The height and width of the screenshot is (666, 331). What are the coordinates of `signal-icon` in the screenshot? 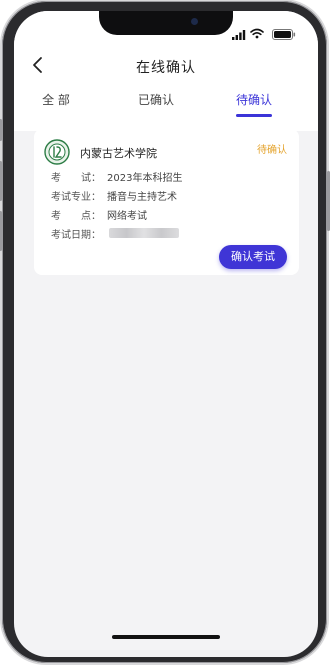 It's located at (239, 34).